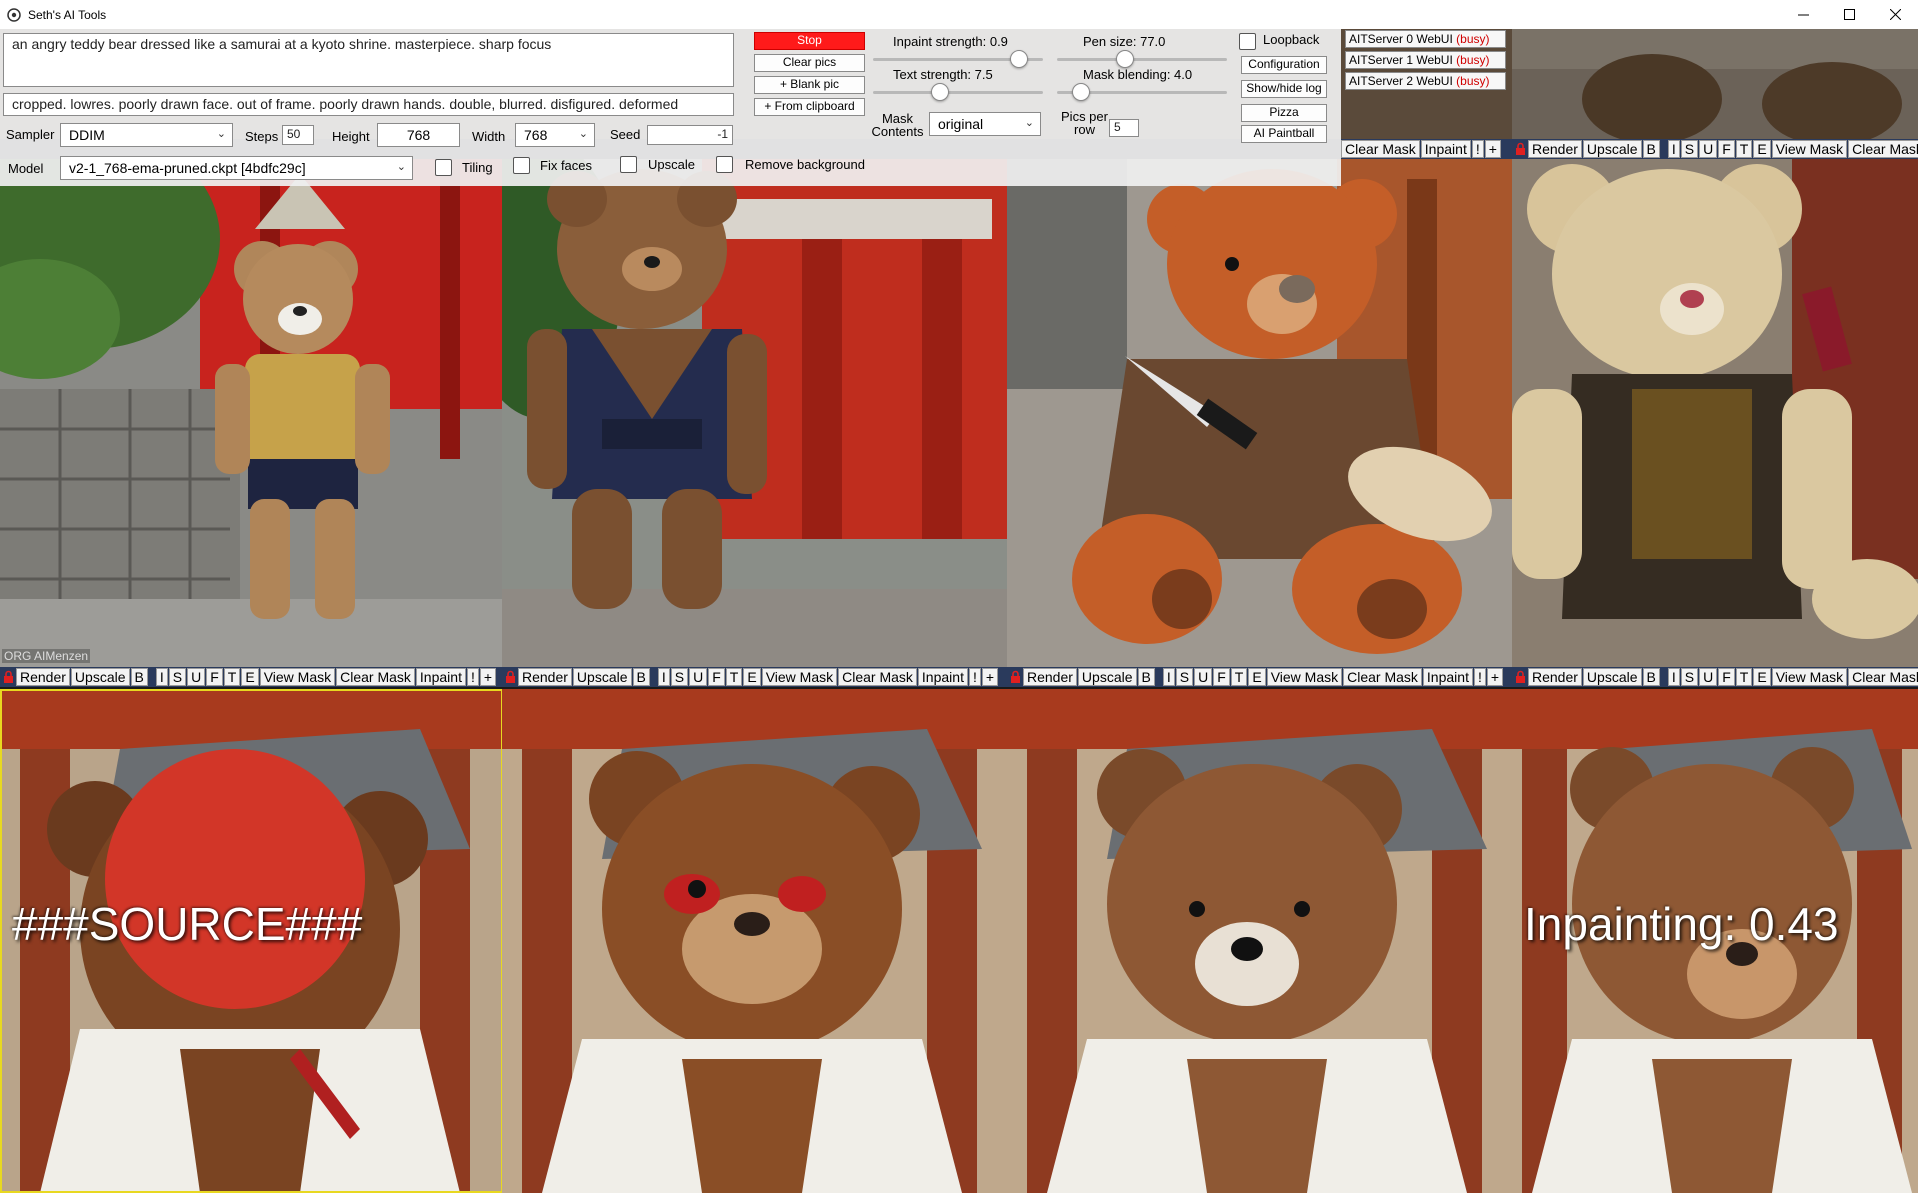  What do you see at coordinates (690, 135) in the screenshot?
I see `seed-input: -1` at bounding box center [690, 135].